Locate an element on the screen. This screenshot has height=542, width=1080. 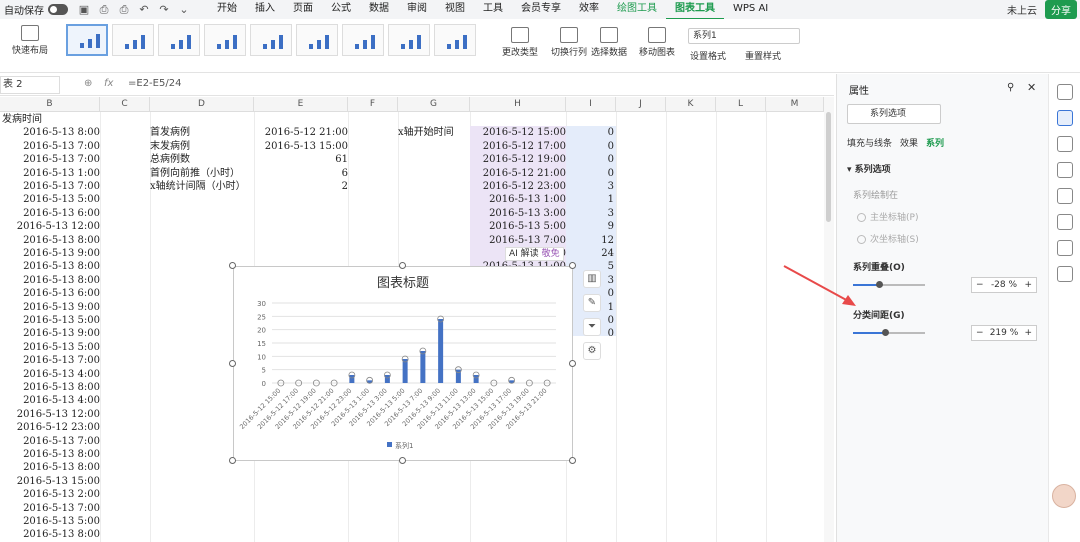
menu-item: 插入 is located at coordinates (265, 10).